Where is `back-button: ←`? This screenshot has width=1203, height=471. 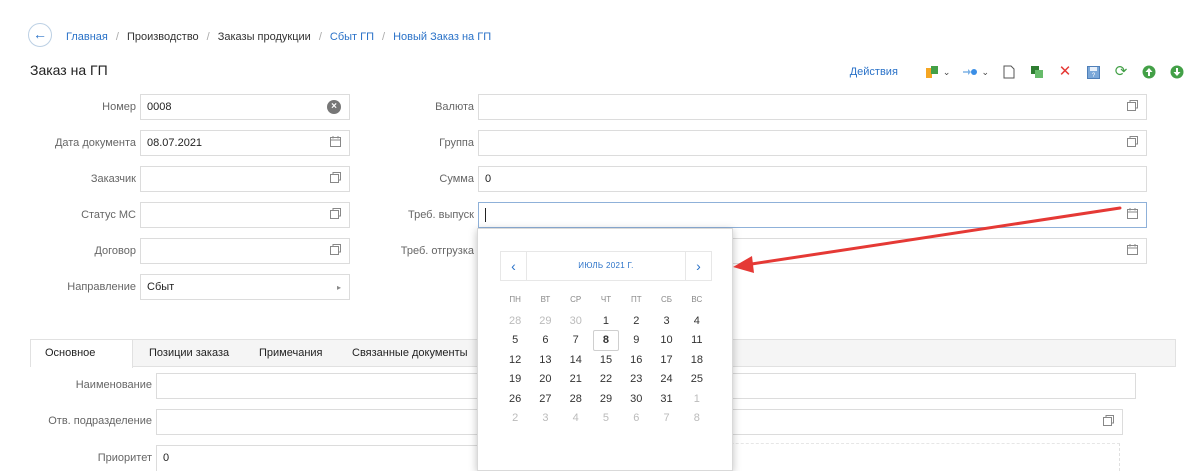 back-button: ← is located at coordinates (40, 35).